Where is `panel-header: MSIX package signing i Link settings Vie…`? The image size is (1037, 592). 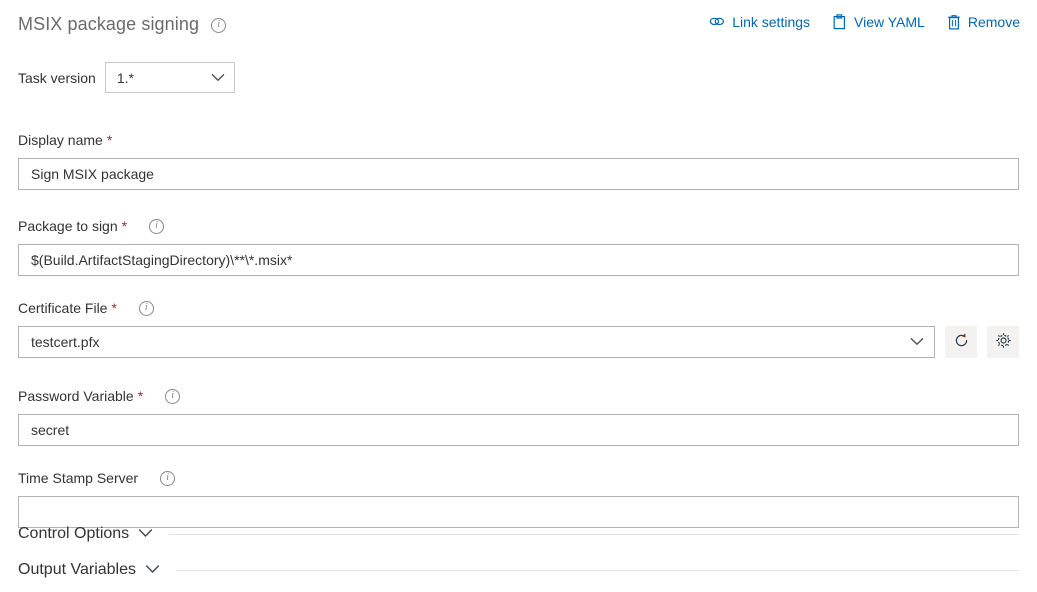 panel-header: MSIX package signing i Link settings Vie… is located at coordinates (518, 24).